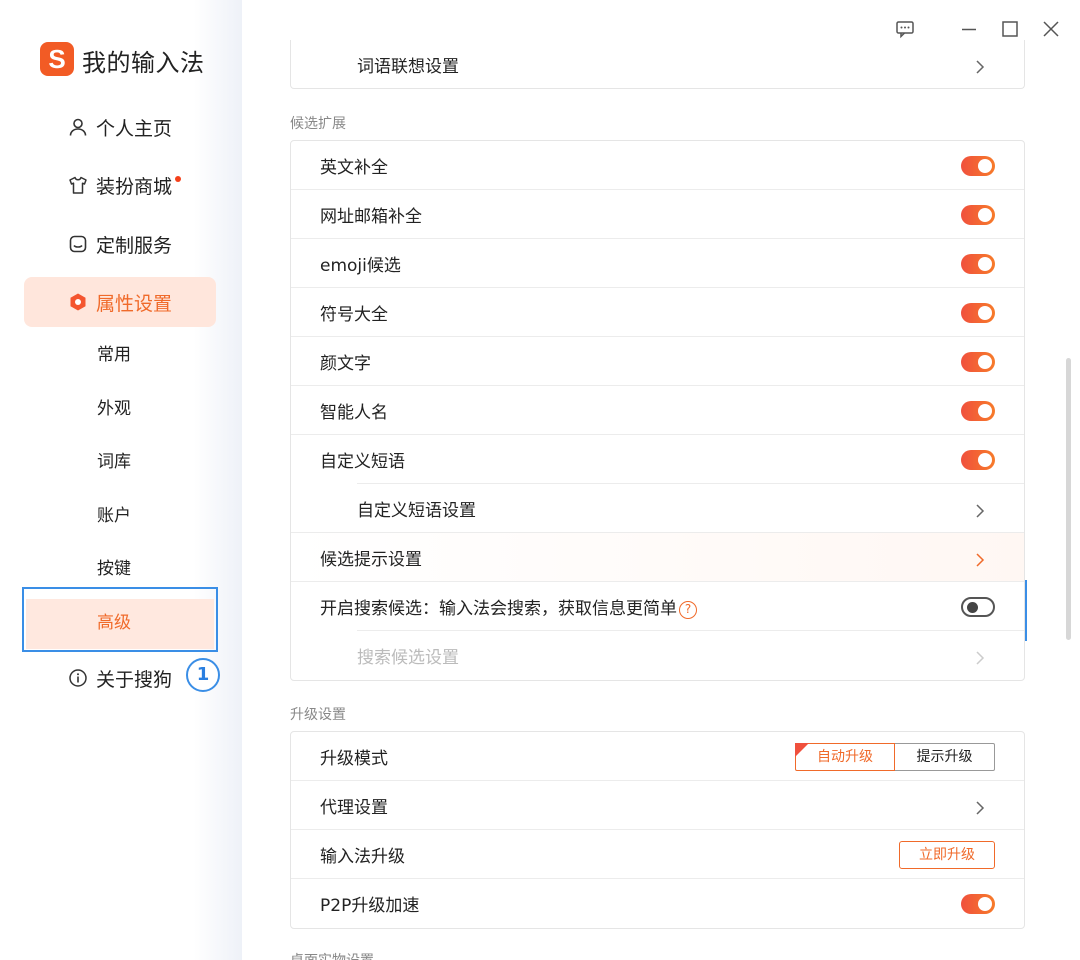  I want to click on row-ime-upgrade: 输入法升级 立即升级, so click(657, 854).